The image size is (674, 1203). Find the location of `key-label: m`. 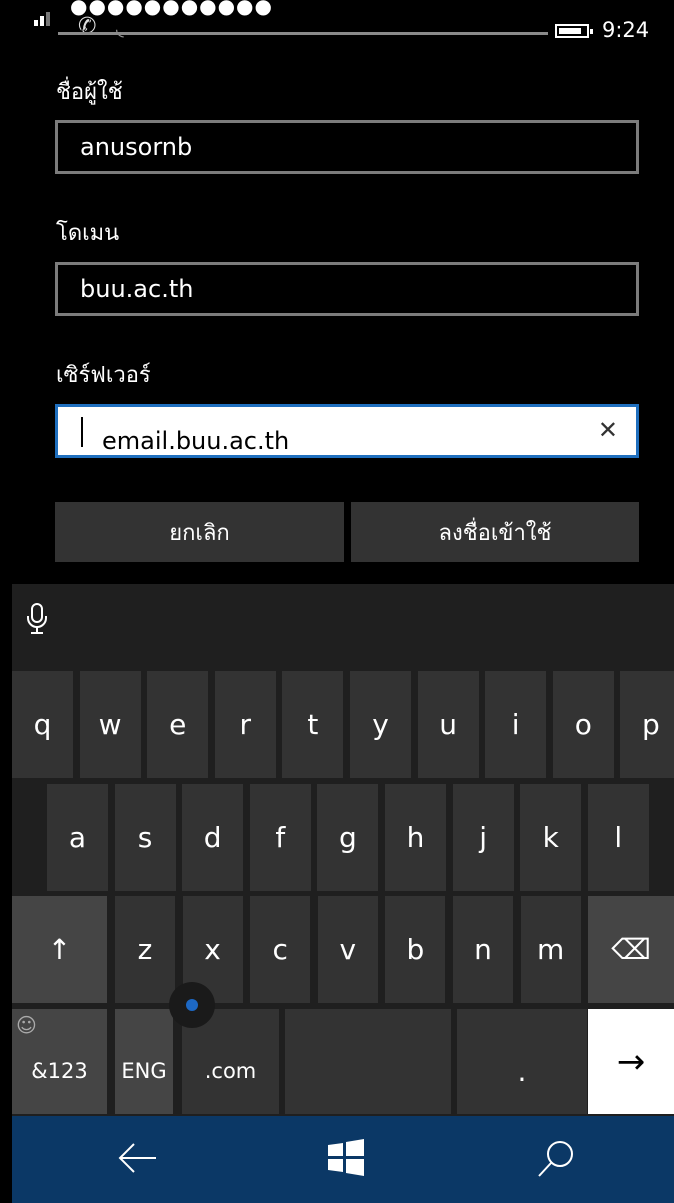

key-label: m is located at coordinates (550, 949).